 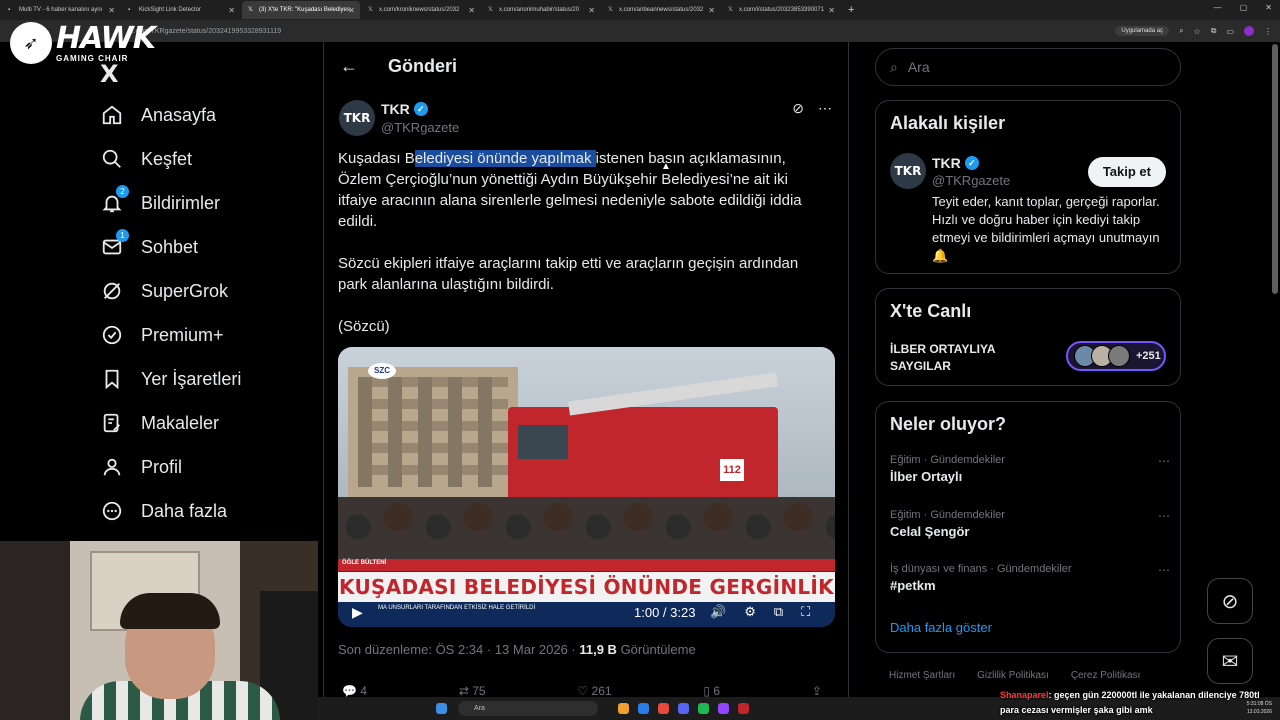 I want to click on lower-third-tag: ÖĞLE BÜLTENİ, so click(x=364, y=563).